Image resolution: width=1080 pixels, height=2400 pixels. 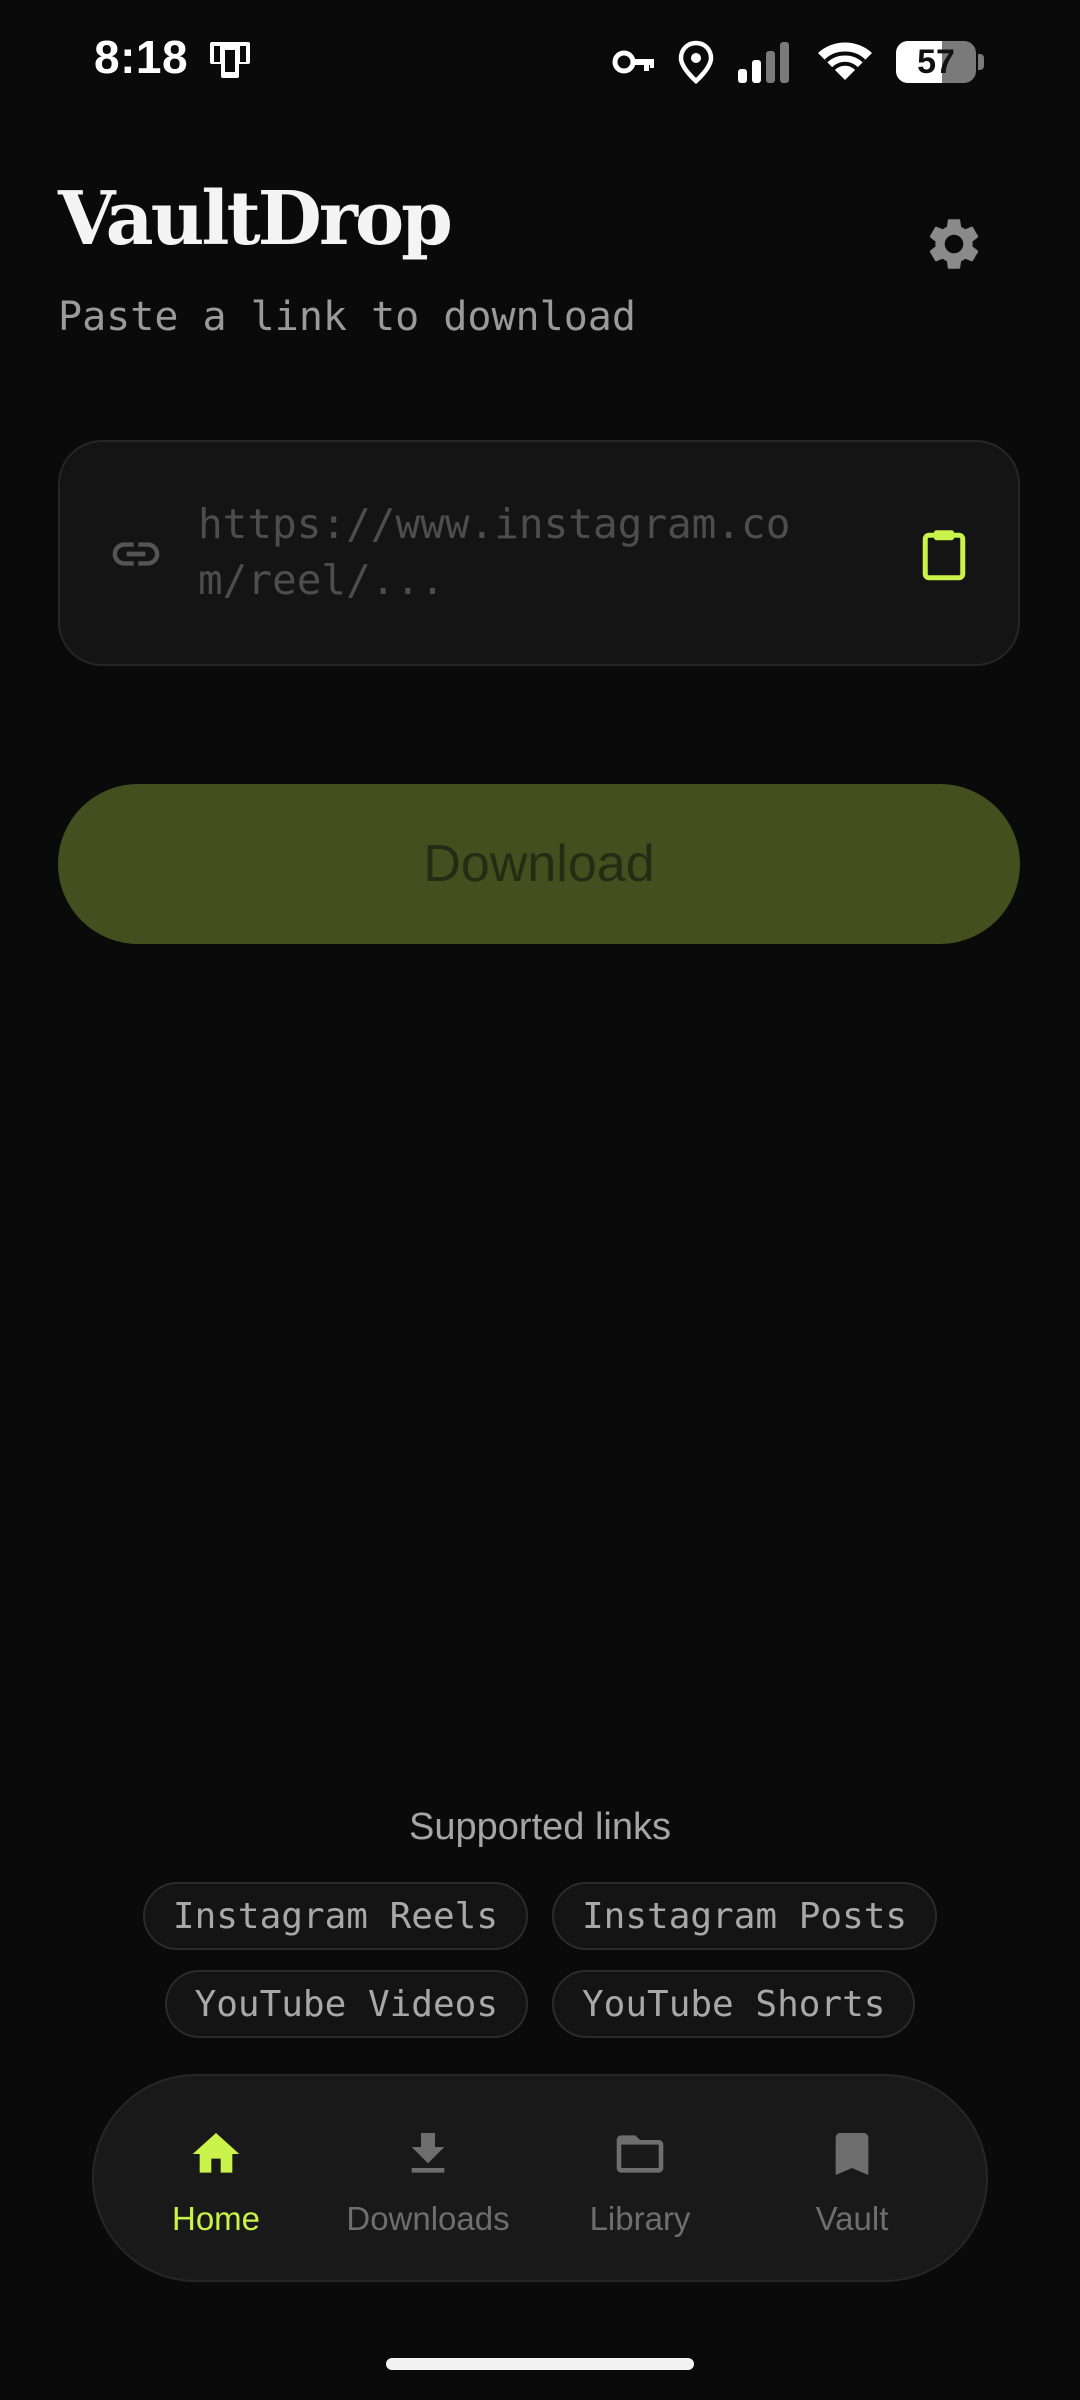 What do you see at coordinates (216, 2178) in the screenshot?
I see `nav-item-home: Home` at bounding box center [216, 2178].